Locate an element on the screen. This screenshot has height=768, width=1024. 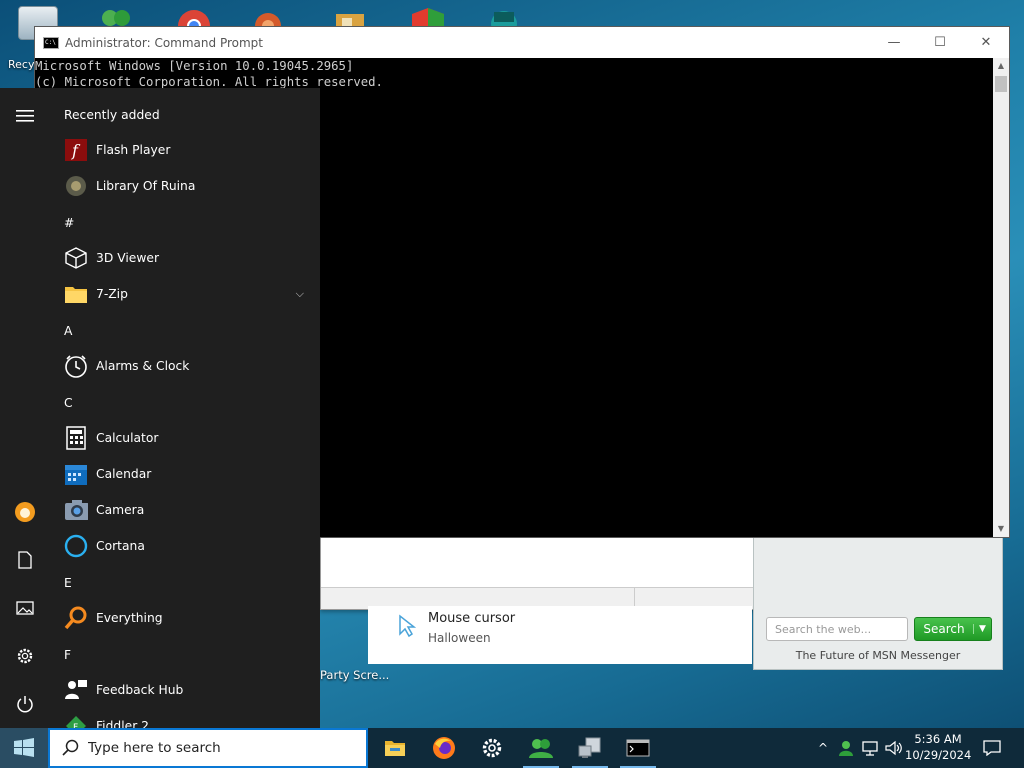
section-header: E is located at coordinates (68, 583).